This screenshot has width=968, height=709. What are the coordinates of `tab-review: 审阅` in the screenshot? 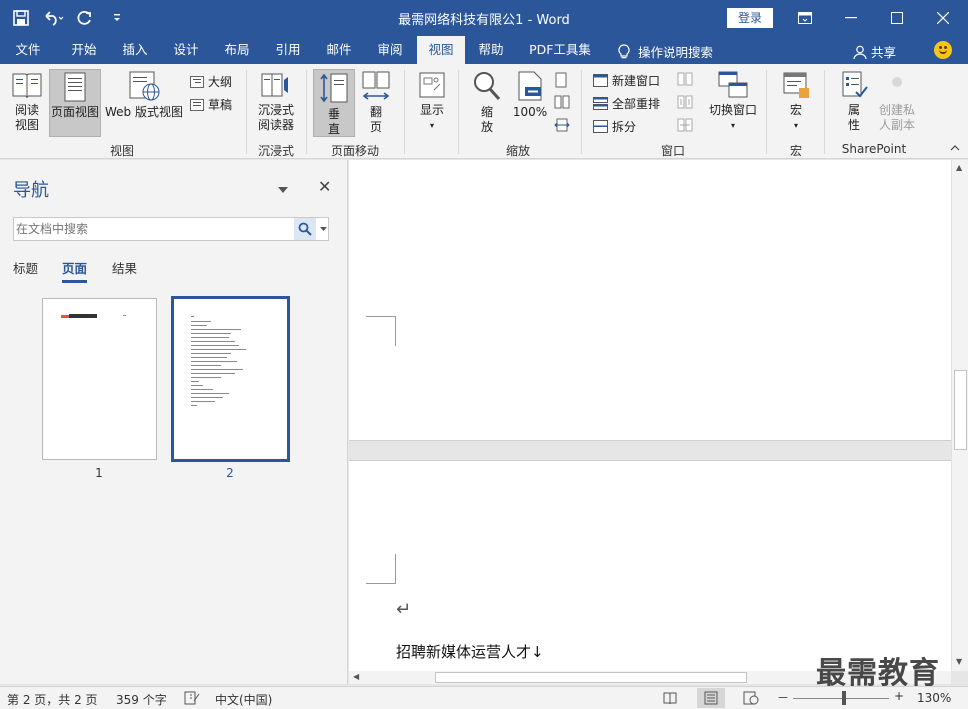 It's located at (390, 50).